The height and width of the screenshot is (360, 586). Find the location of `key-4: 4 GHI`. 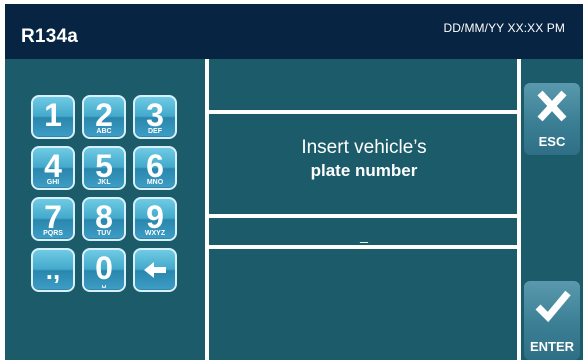

key-4: 4 GHI is located at coordinates (53, 168).